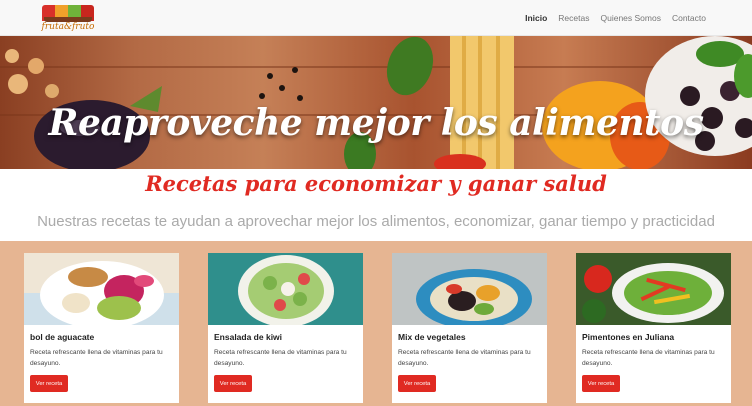  Describe the element at coordinates (248, 337) in the screenshot. I see `recipe-title: Ensalada de kiwi` at that location.